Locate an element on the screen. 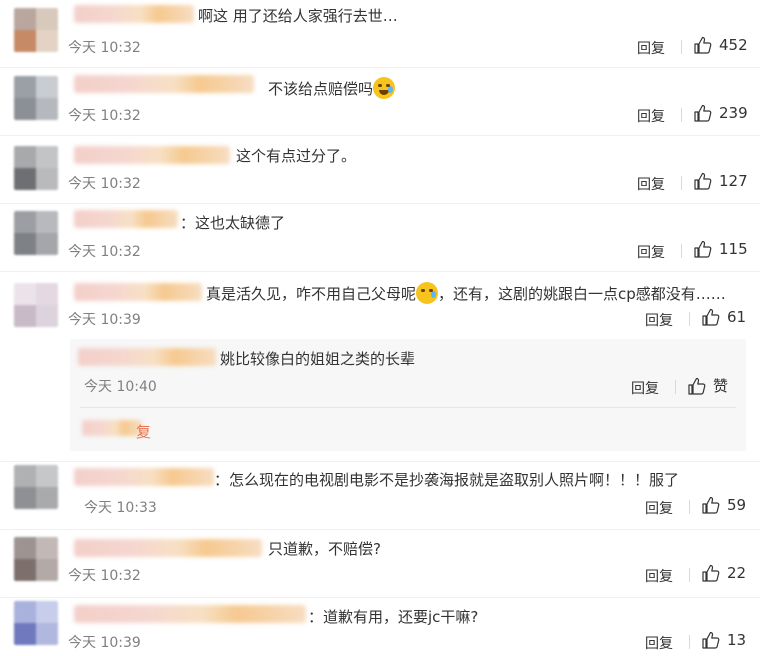 The width and height of the screenshot is (760, 656). like-button: 127 is located at coordinates (720, 181).